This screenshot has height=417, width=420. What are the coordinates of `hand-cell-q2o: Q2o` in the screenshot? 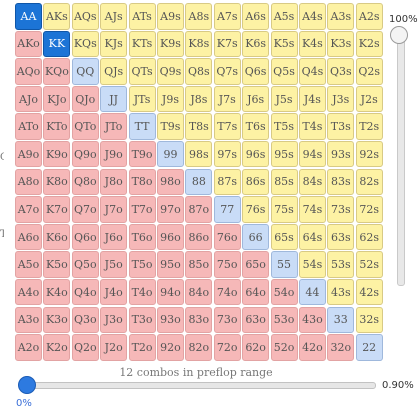 It's located at (85, 347).